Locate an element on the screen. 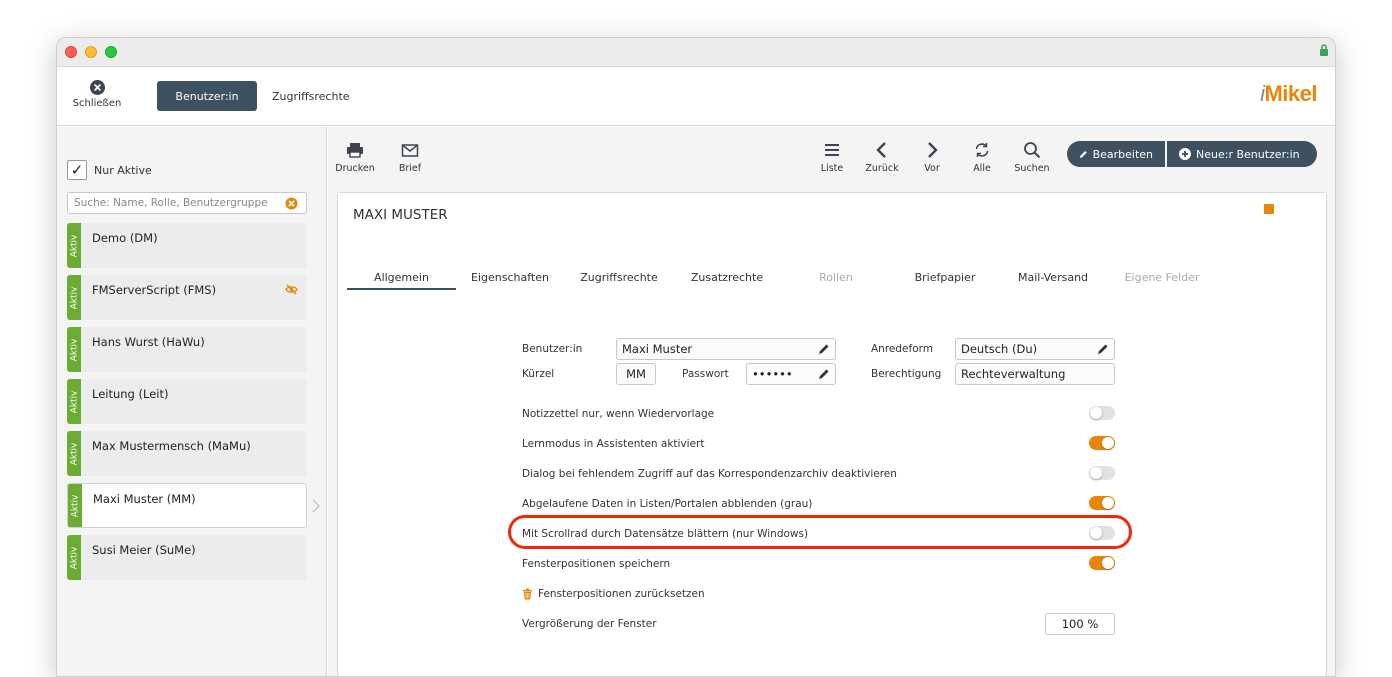 This screenshot has width=1392, height=677. refresh-icon is located at coordinates (982, 150).